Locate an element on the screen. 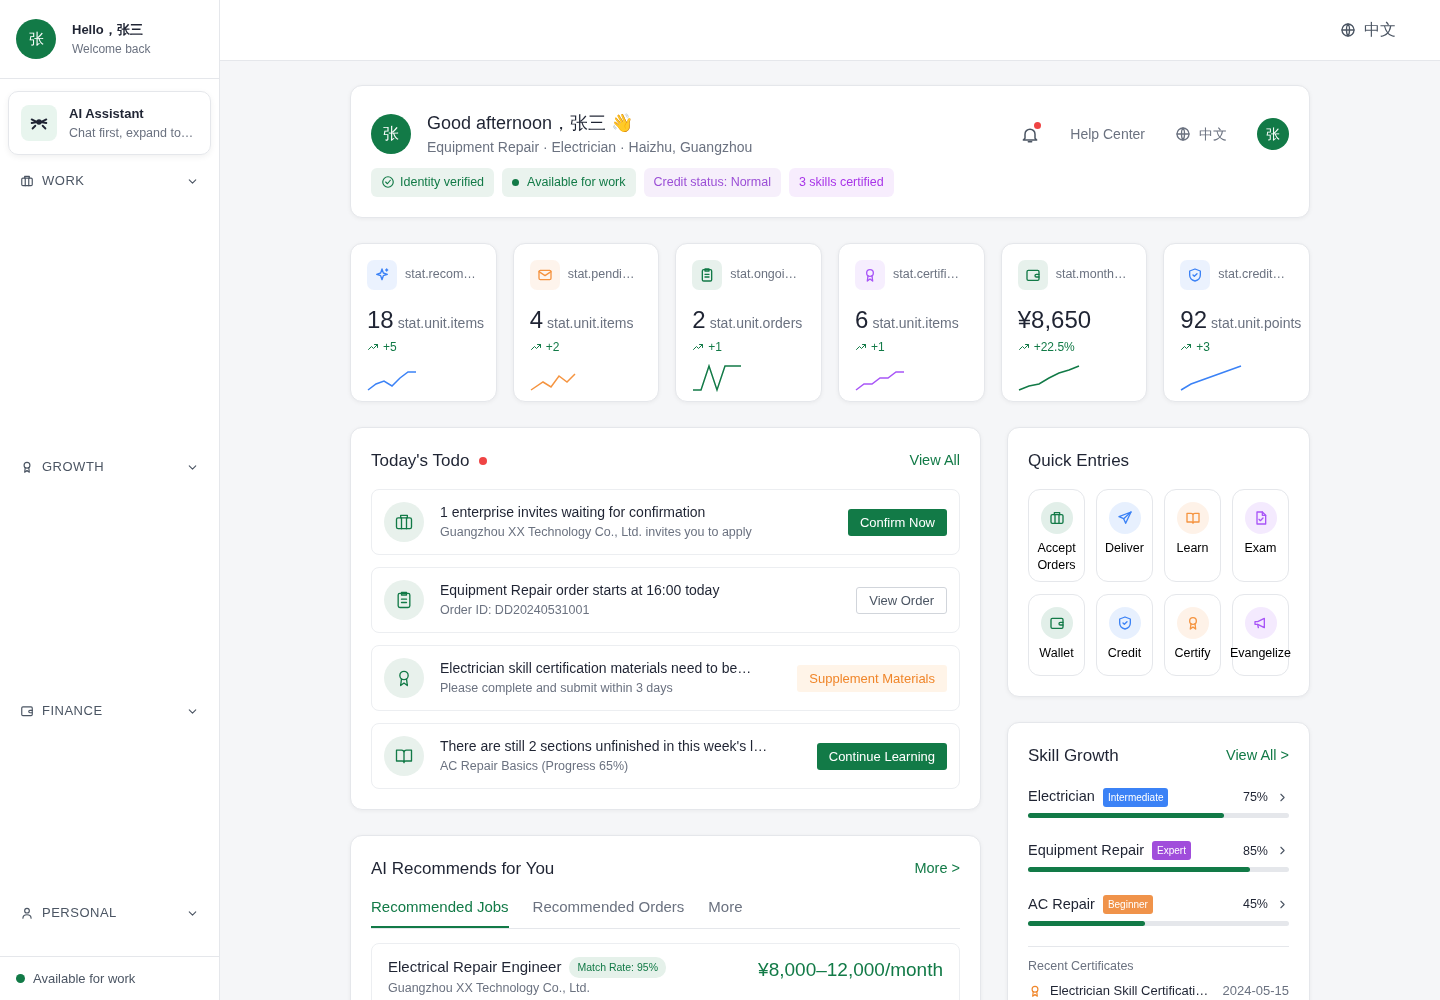 This screenshot has height=1000, width=1440. stat-value: 92 is located at coordinates (1194, 319).